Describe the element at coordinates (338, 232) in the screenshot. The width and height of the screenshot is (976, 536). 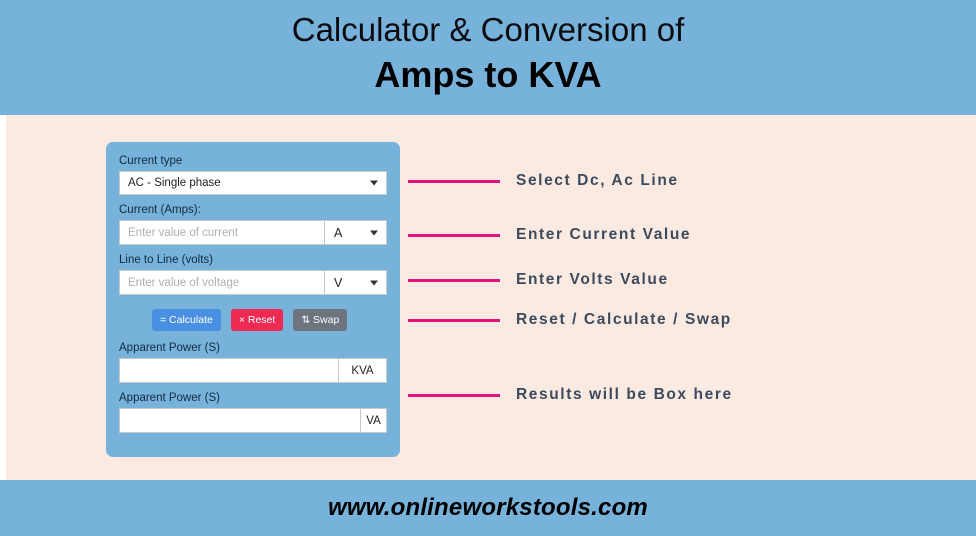
I see `current-unit-value: A` at that location.